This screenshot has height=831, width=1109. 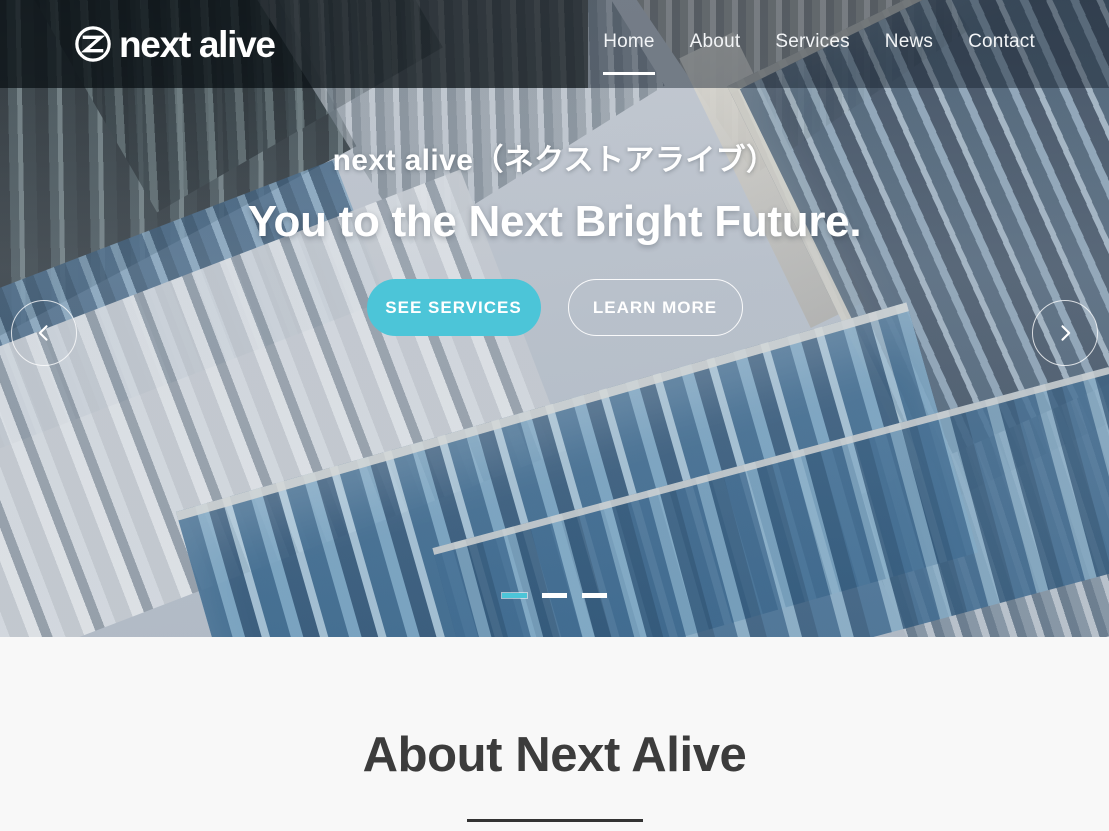 I want to click on about-divider, so click(x=554, y=820).